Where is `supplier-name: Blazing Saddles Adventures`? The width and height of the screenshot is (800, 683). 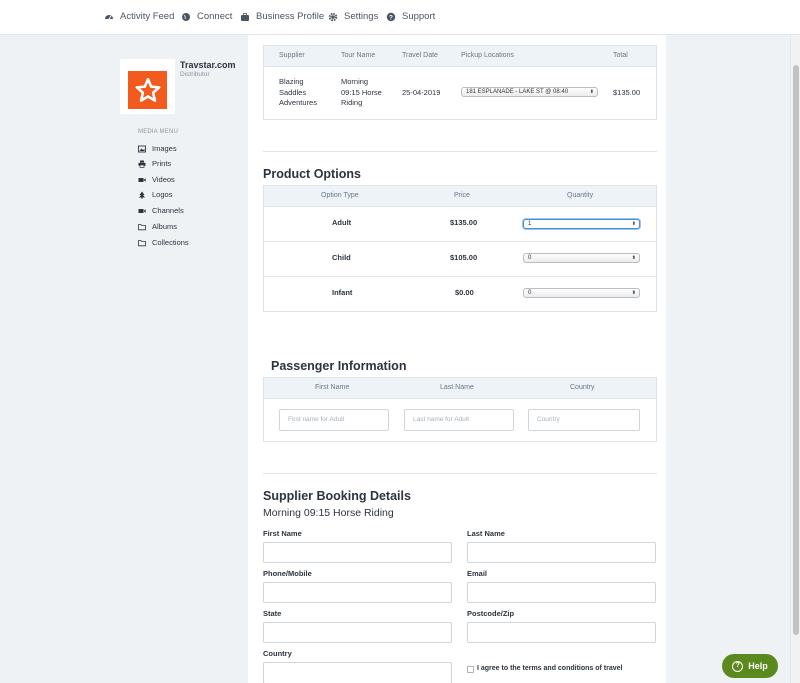 supplier-name: Blazing Saddles Adventures is located at coordinates (298, 92).